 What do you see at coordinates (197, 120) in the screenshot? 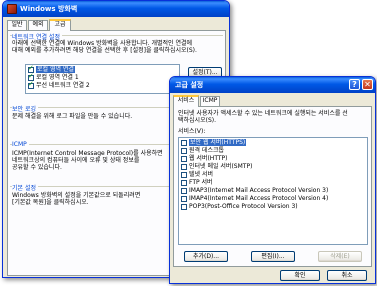
I see `services-desc-line2: 택하십시오(S).` at bounding box center [197, 120].